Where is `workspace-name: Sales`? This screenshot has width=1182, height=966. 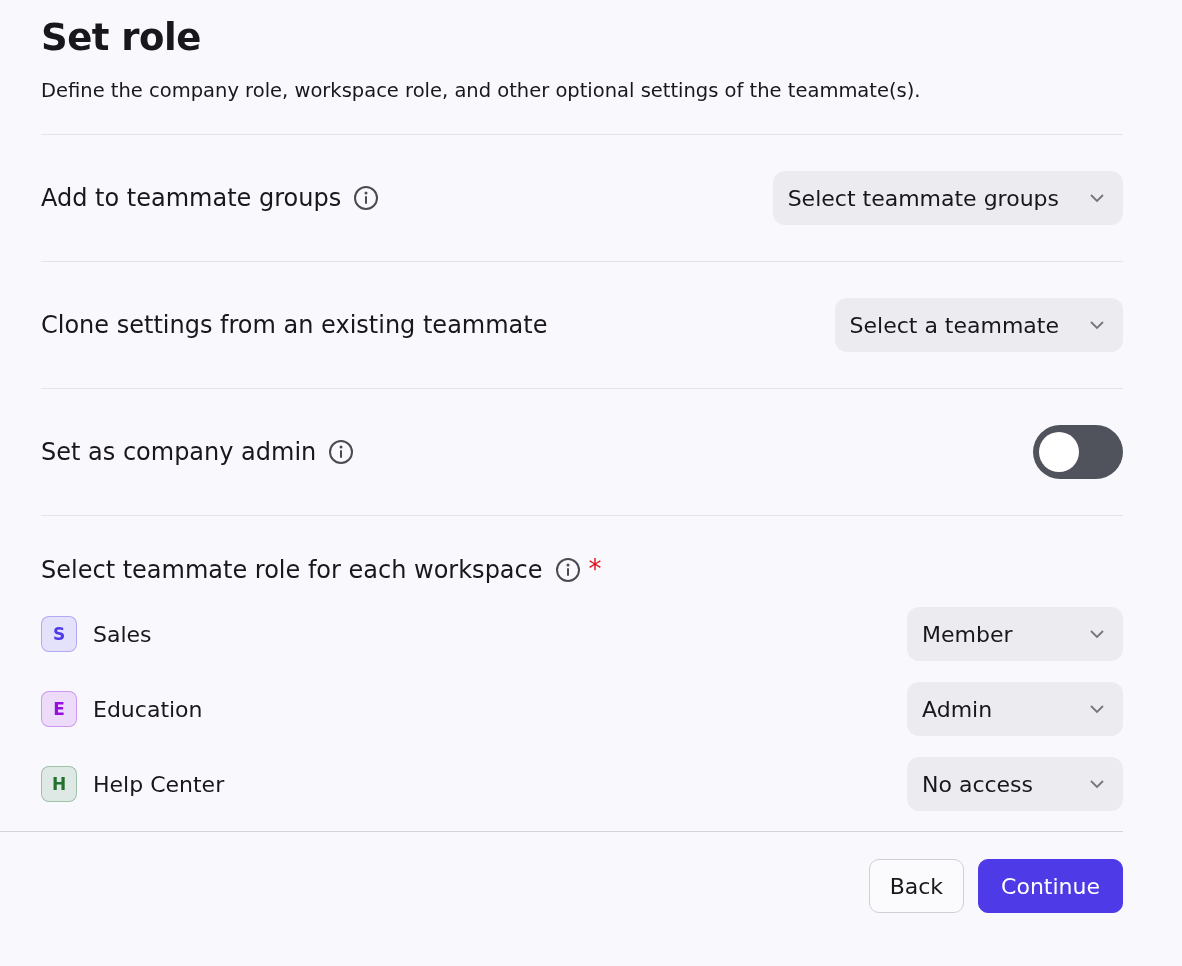
workspace-name: Sales is located at coordinates (122, 634).